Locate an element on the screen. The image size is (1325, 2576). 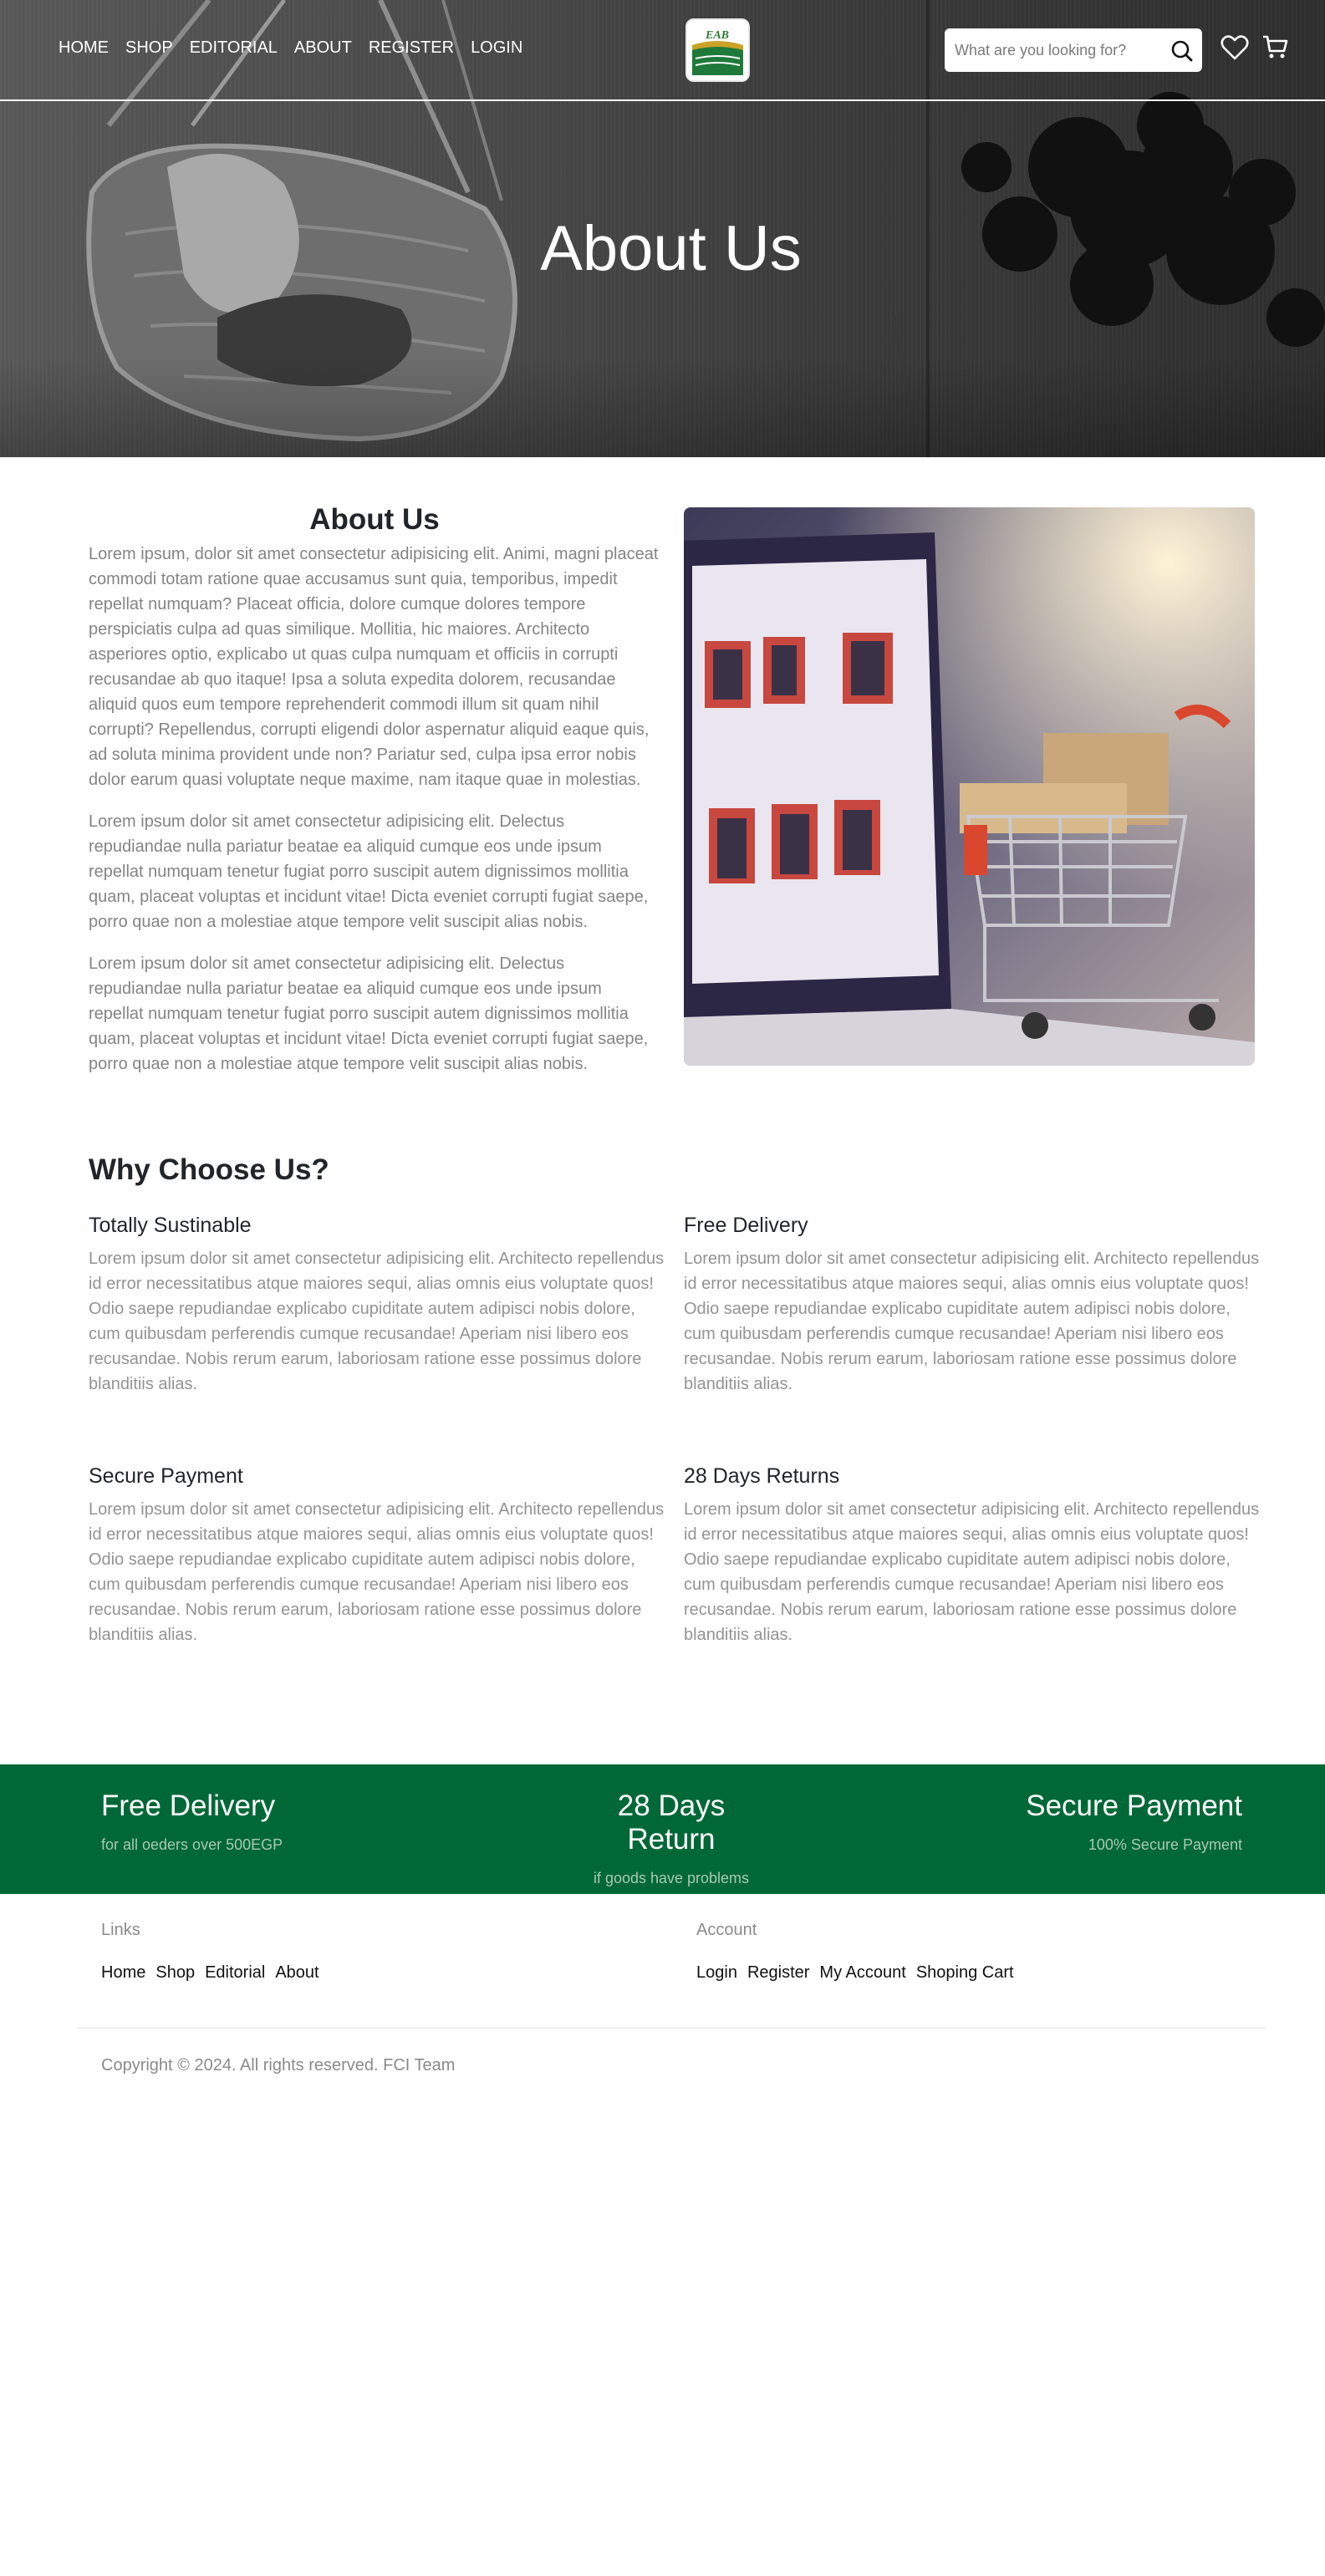
footer-link-editorial: Editorial is located at coordinates (235, 1973).